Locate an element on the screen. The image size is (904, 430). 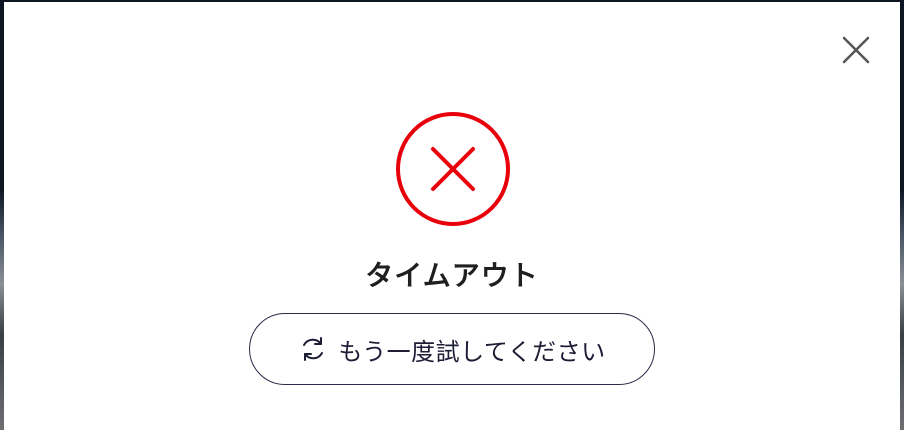
close-button is located at coordinates (856, 50).